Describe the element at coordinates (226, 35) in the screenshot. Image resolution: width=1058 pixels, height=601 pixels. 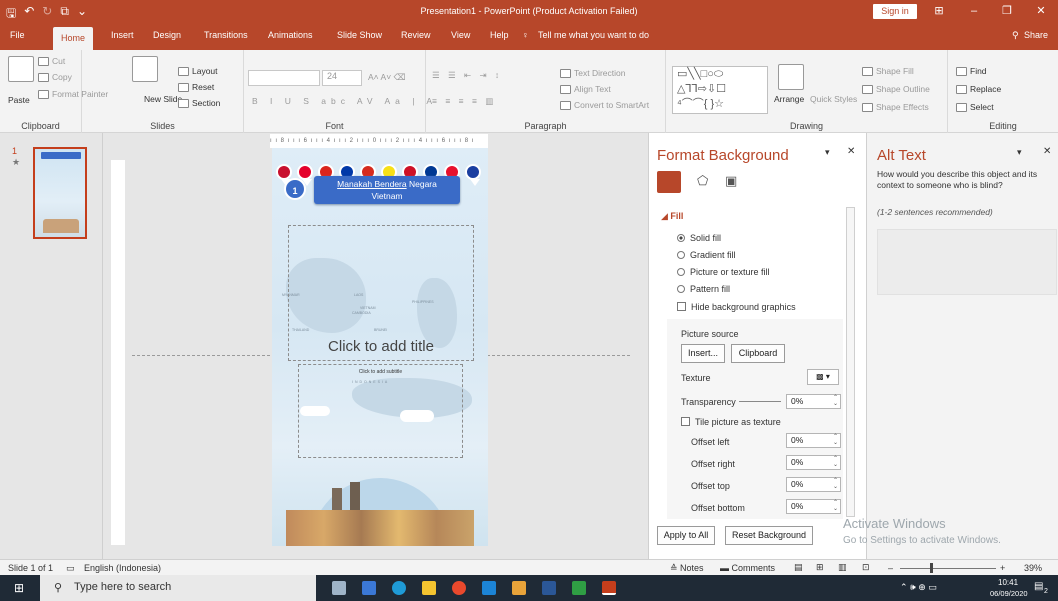
I see `tab-transitions: Transitions` at that location.